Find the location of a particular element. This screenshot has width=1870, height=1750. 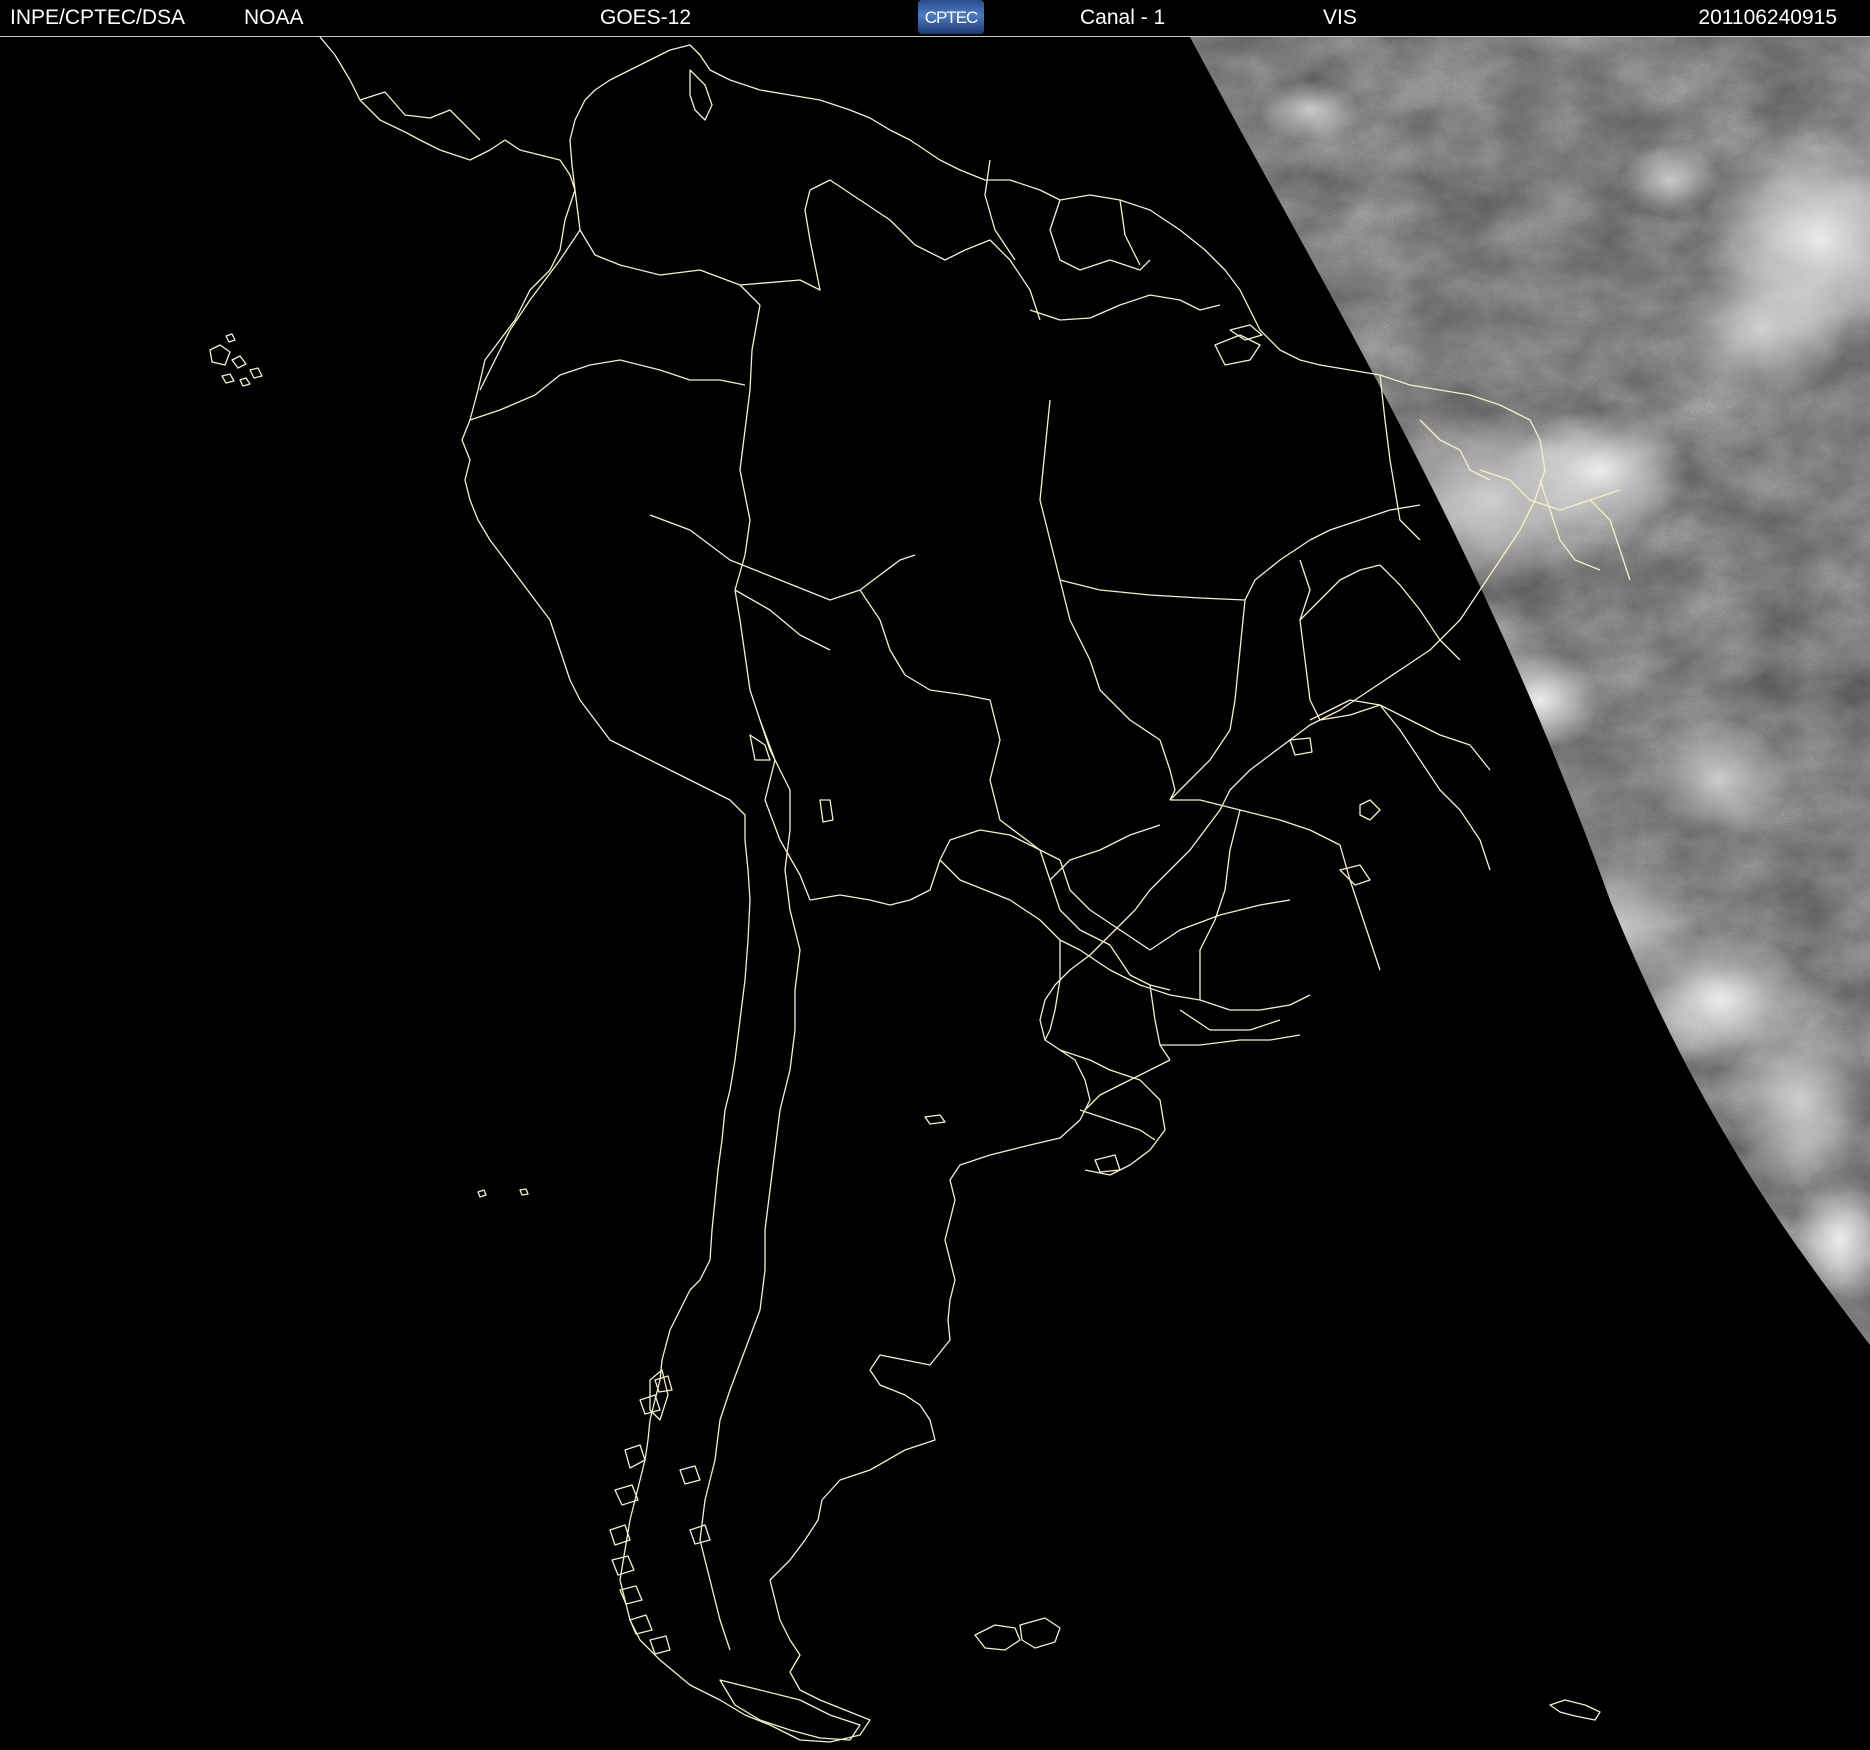

logo-text: CPTEC is located at coordinates (951, 17).